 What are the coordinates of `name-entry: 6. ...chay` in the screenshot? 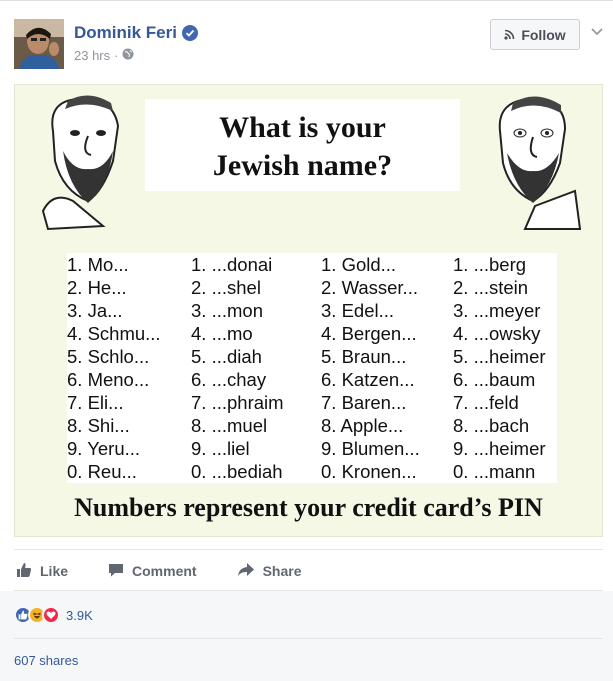 It's located at (229, 379).